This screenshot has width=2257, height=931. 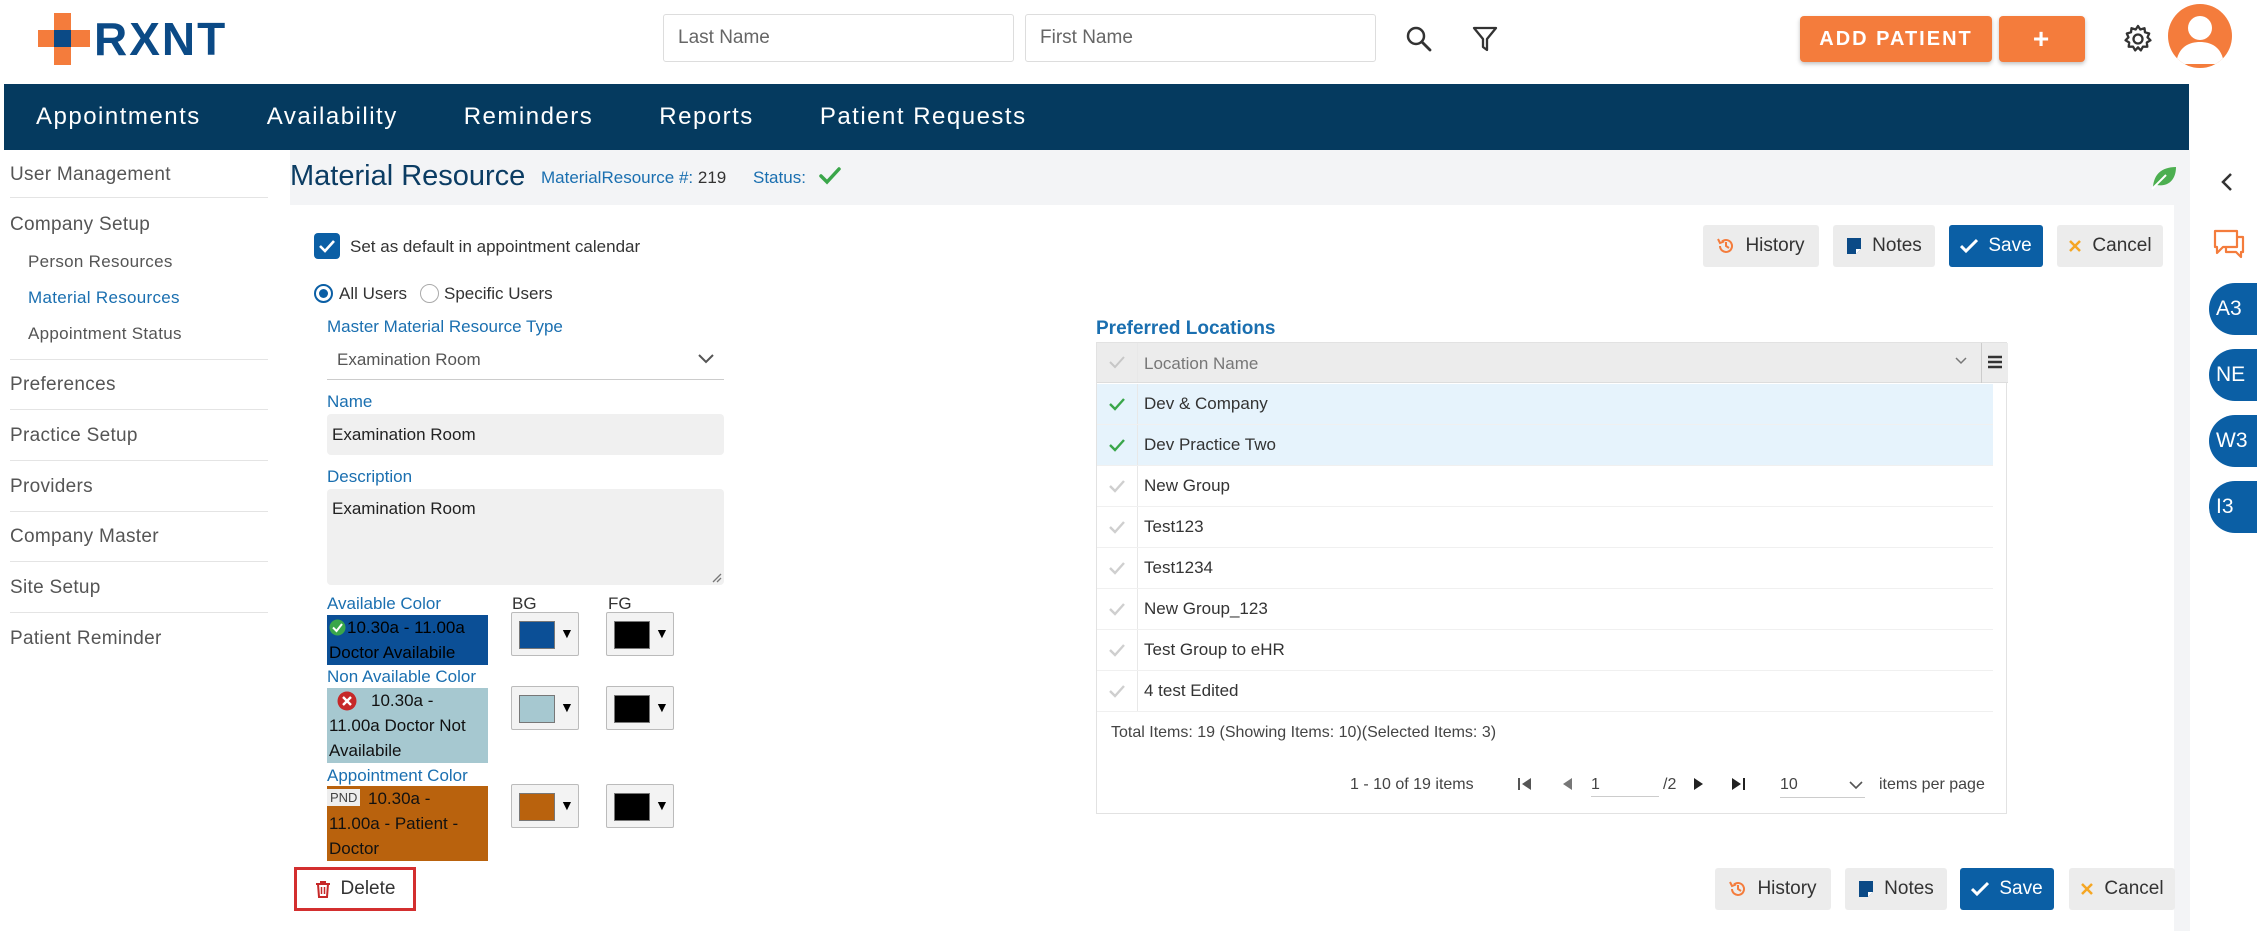 I want to click on sidebar-item-practice-setup: Practice Setup, so click(x=74, y=436).